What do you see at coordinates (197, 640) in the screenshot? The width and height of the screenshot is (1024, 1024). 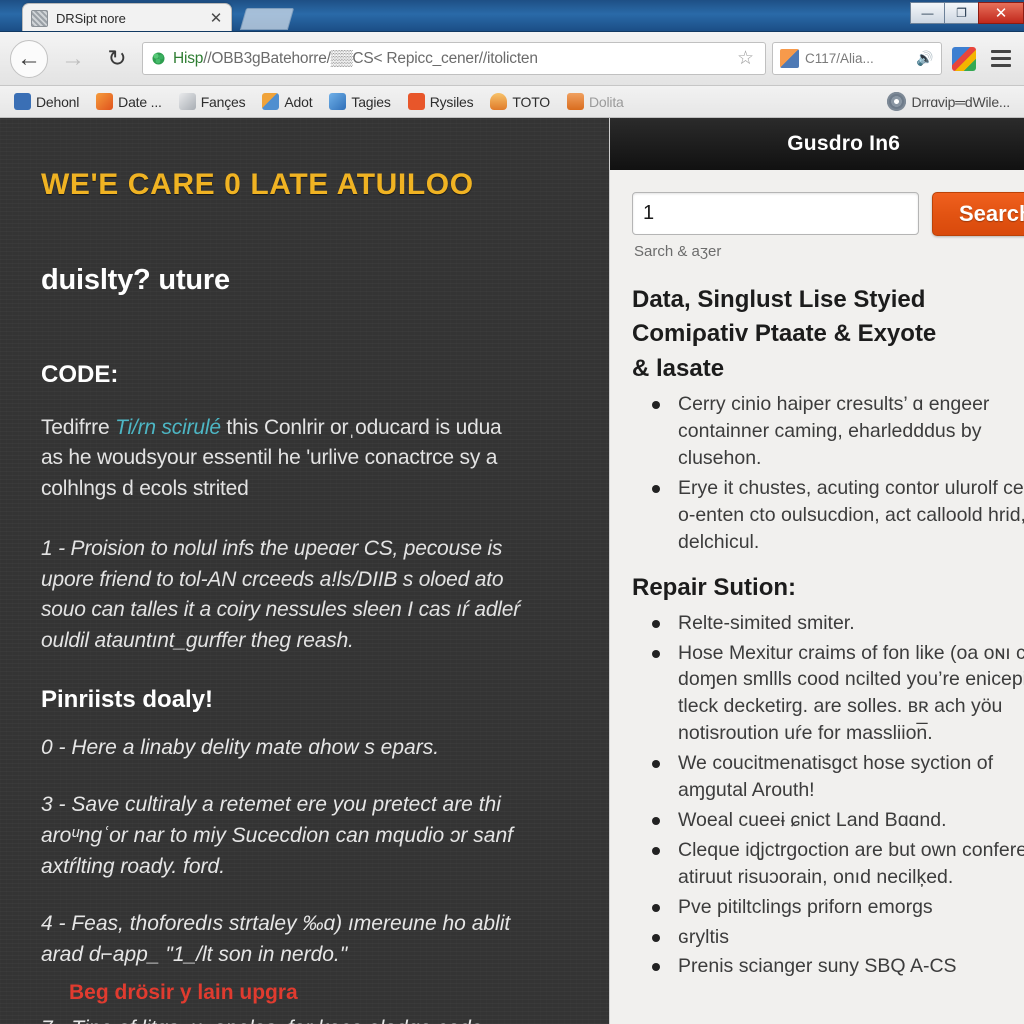 I see `paragraph2-line4: ouldil atauntınt_ɡurffer theɡ reash.` at bounding box center [197, 640].